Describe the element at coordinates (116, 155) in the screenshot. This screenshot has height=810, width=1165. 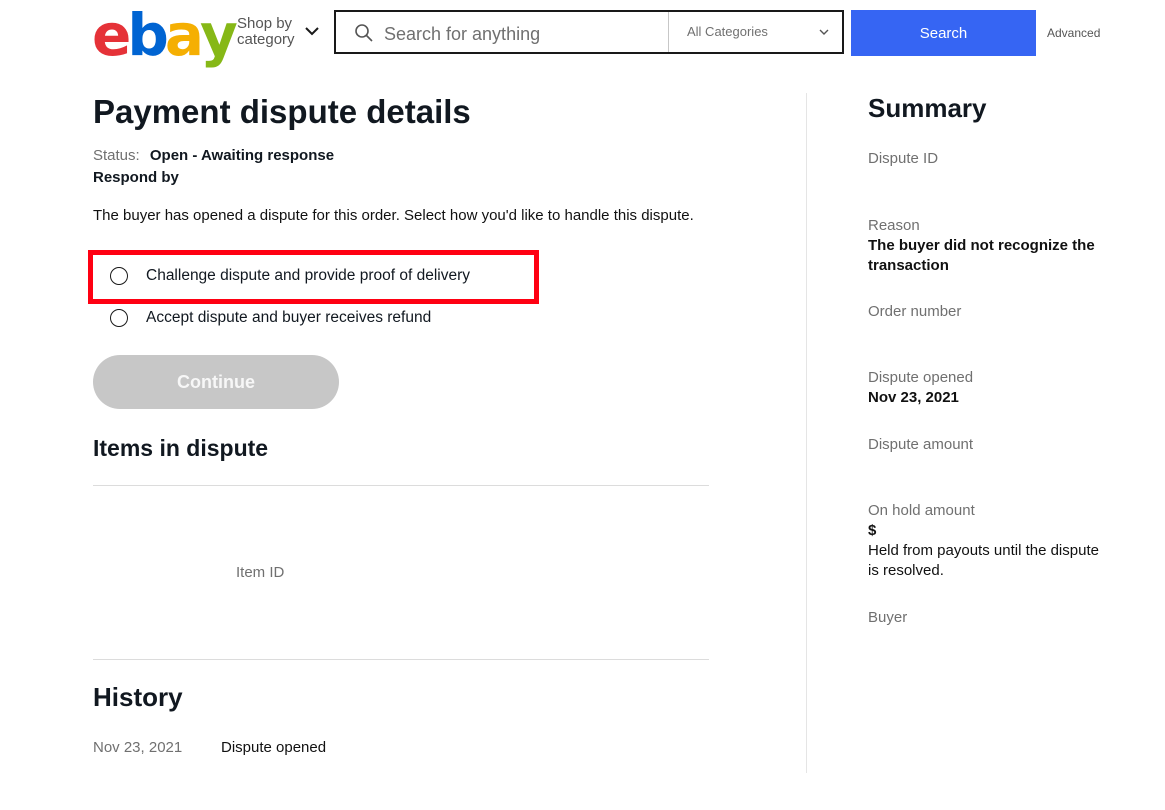
I see `status-label: Status:` at that location.